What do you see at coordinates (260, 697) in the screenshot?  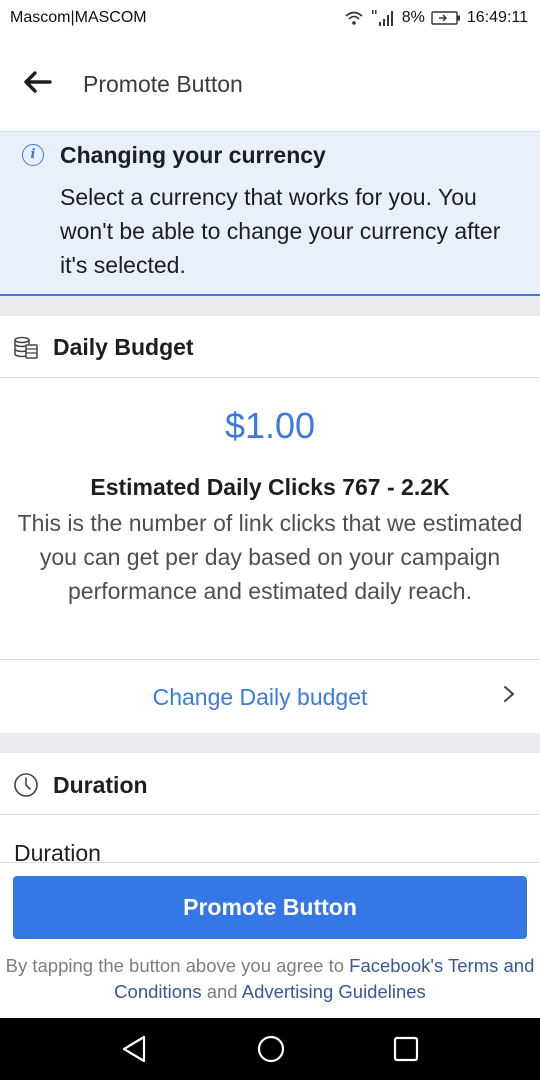 I see `change-daily-budget-link: Change Daily budget` at bounding box center [260, 697].